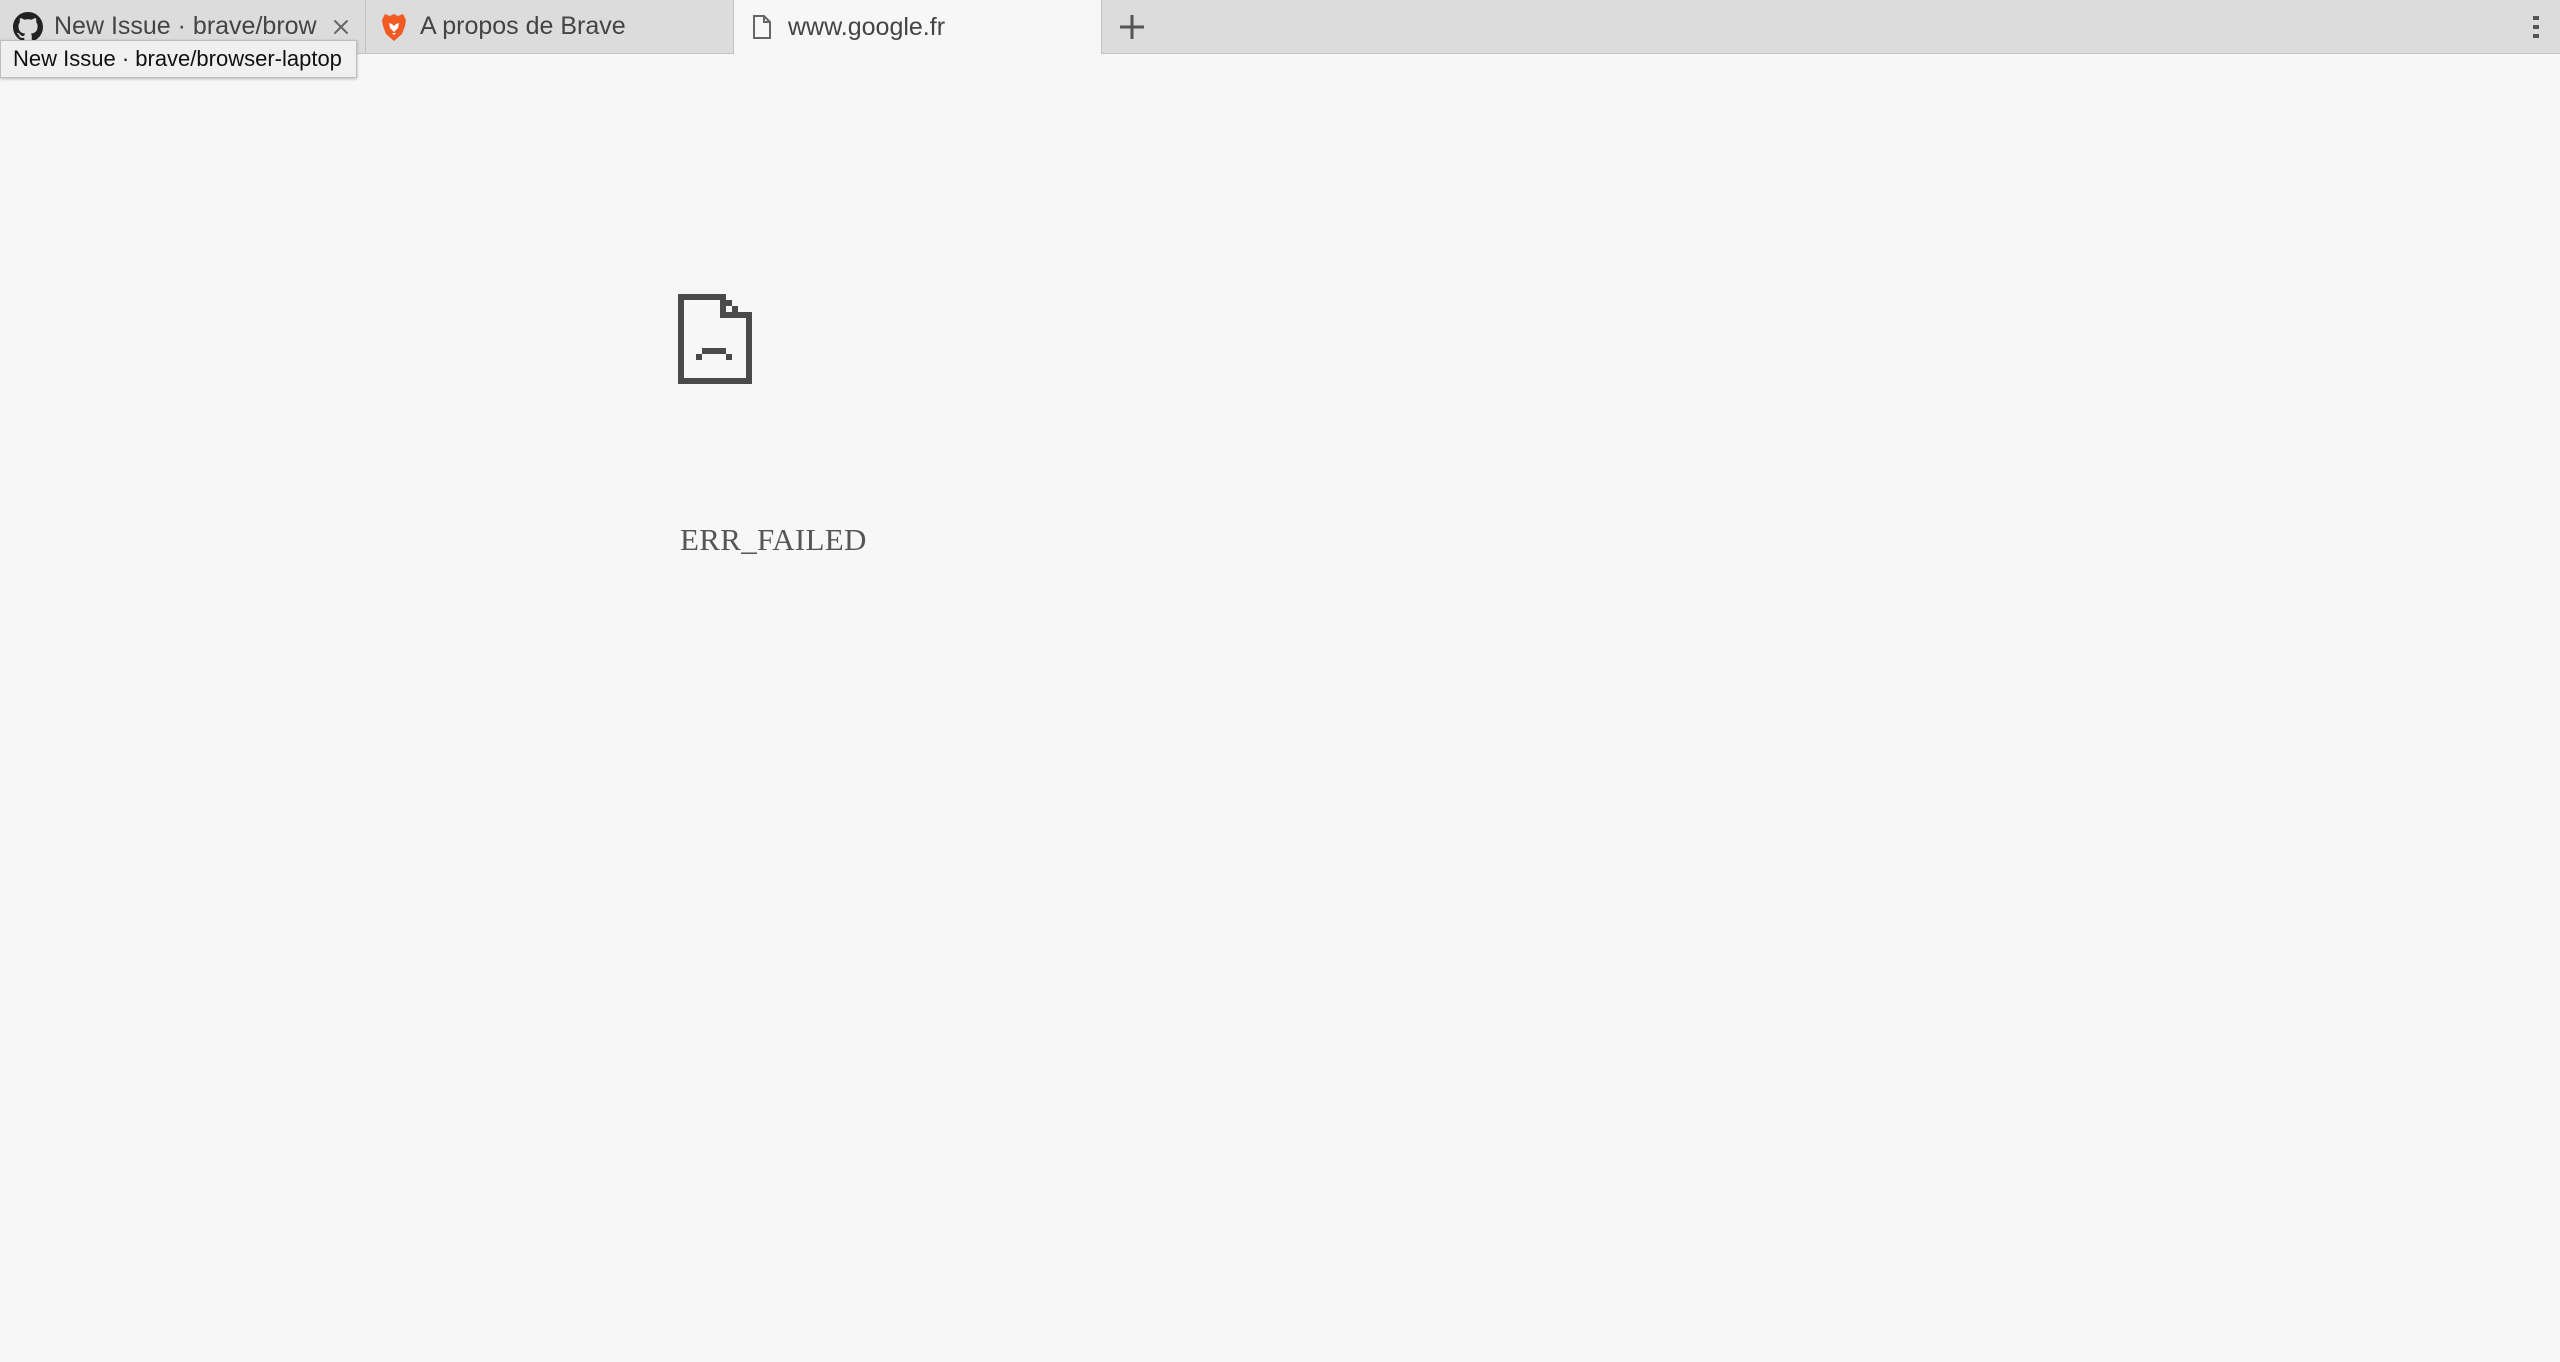  Describe the element at coordinates (867, 26) in the screenshot. I see `tab-title: www.google.fr` at that location.